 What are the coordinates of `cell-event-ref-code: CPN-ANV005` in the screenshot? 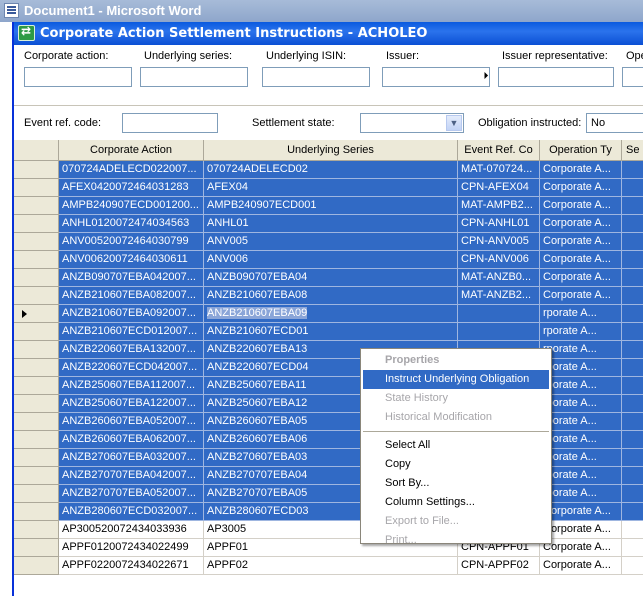 It's located at (499, 242).